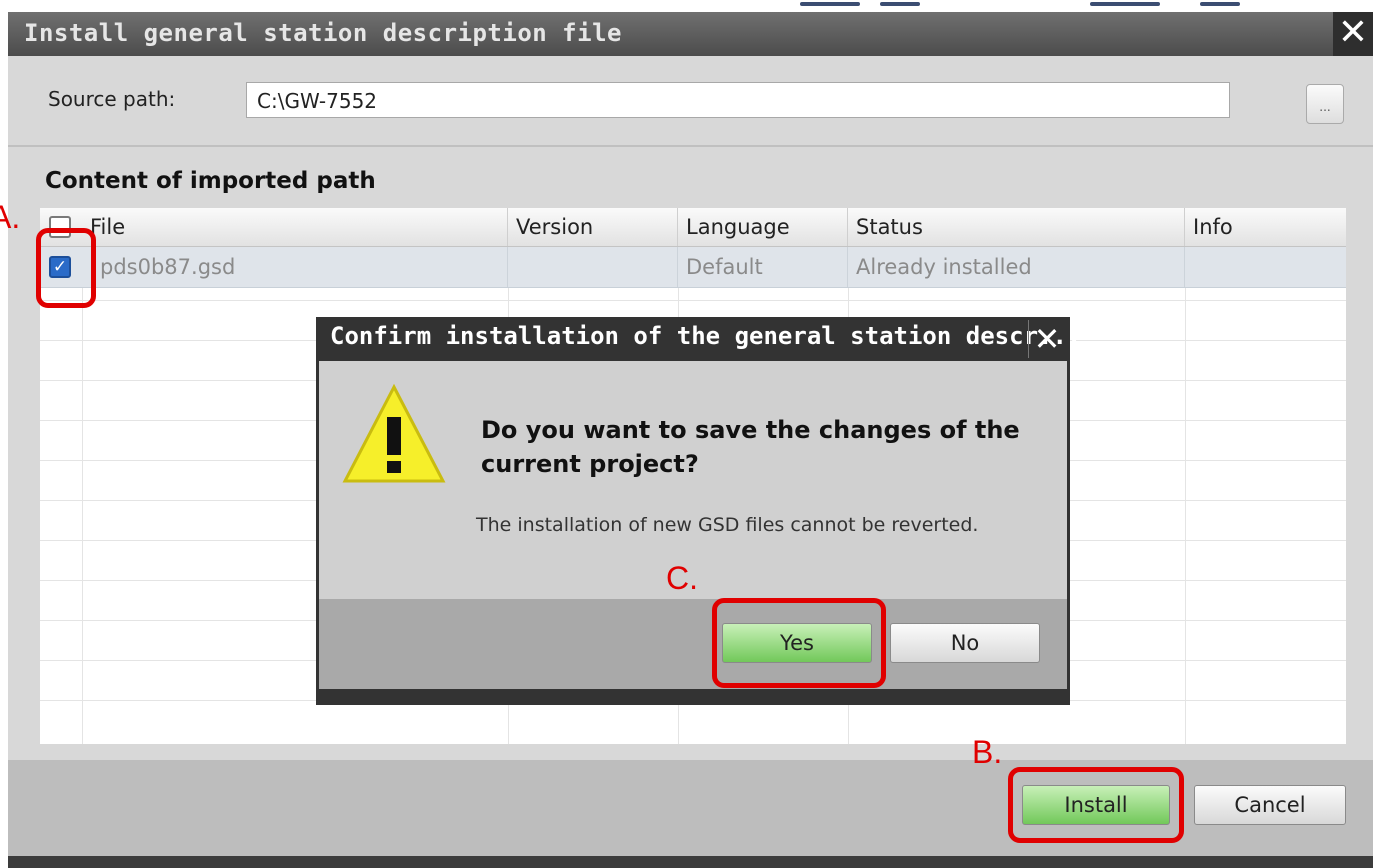 This screenshot has height=868, width=1373. I want to click on divider, so click(690, 146).